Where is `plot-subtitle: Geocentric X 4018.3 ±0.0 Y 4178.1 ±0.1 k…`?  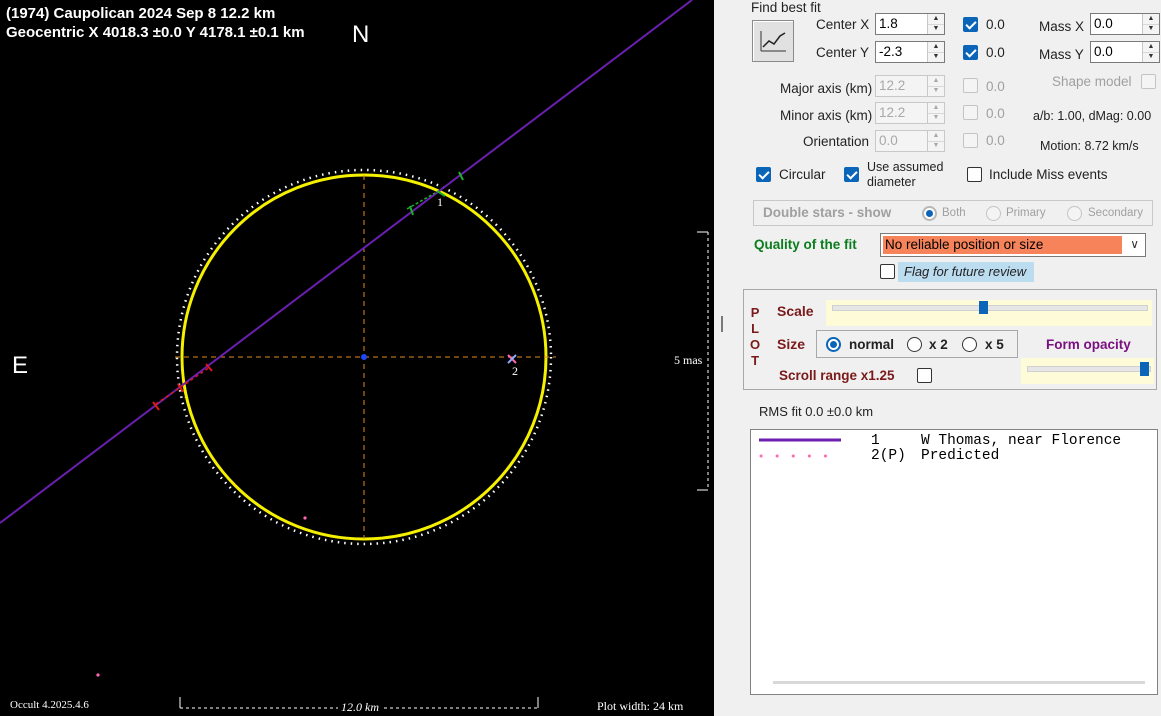 plot-subtitle: Geocentric X 4018.3 ±0.0 Y 4178.1 ±0.1 k… is located at coordinates (155, 32).